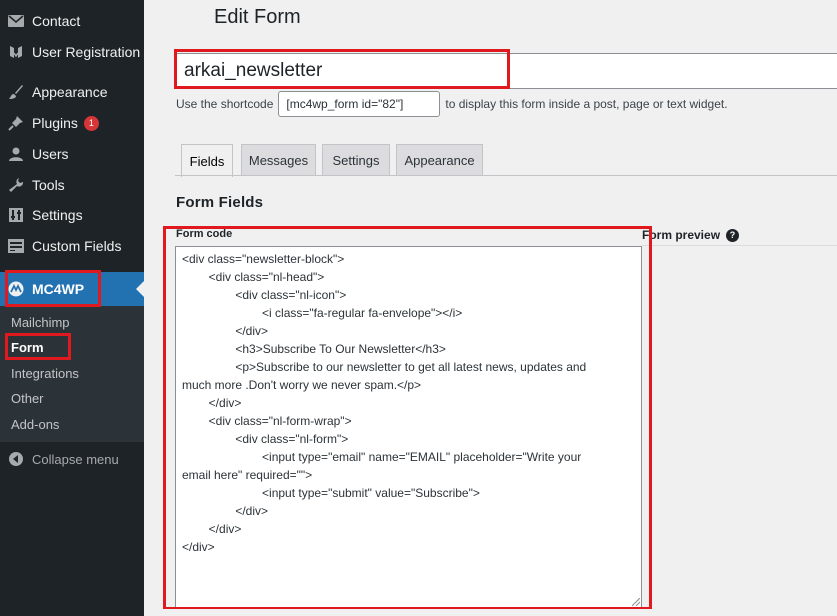 This screenshot has width=837, height=616. What do you see at coordinates (207, 160) in the screenshot?
I see `tab-fields: Fields` at bounding box center [207, 160].